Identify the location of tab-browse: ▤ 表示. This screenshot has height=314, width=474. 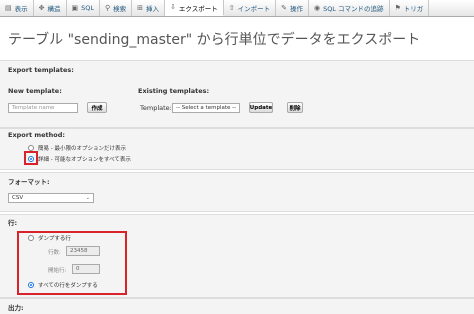
(17, 8).